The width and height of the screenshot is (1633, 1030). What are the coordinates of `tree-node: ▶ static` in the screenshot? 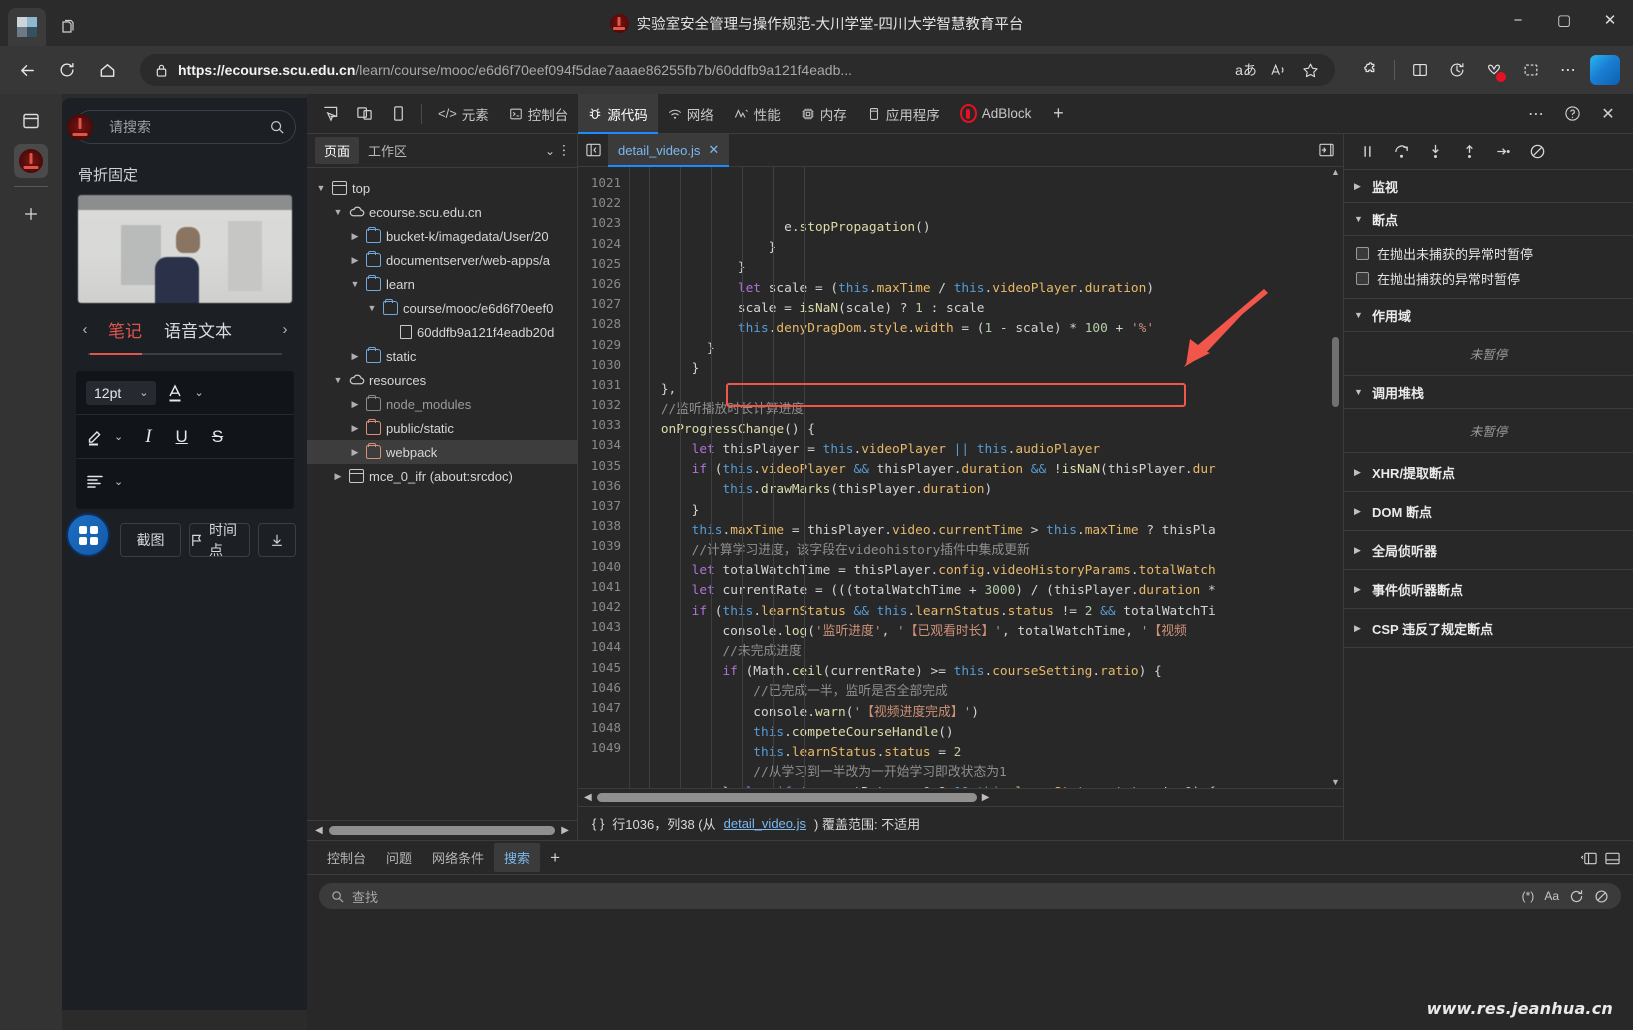 It's located at (442, 356).